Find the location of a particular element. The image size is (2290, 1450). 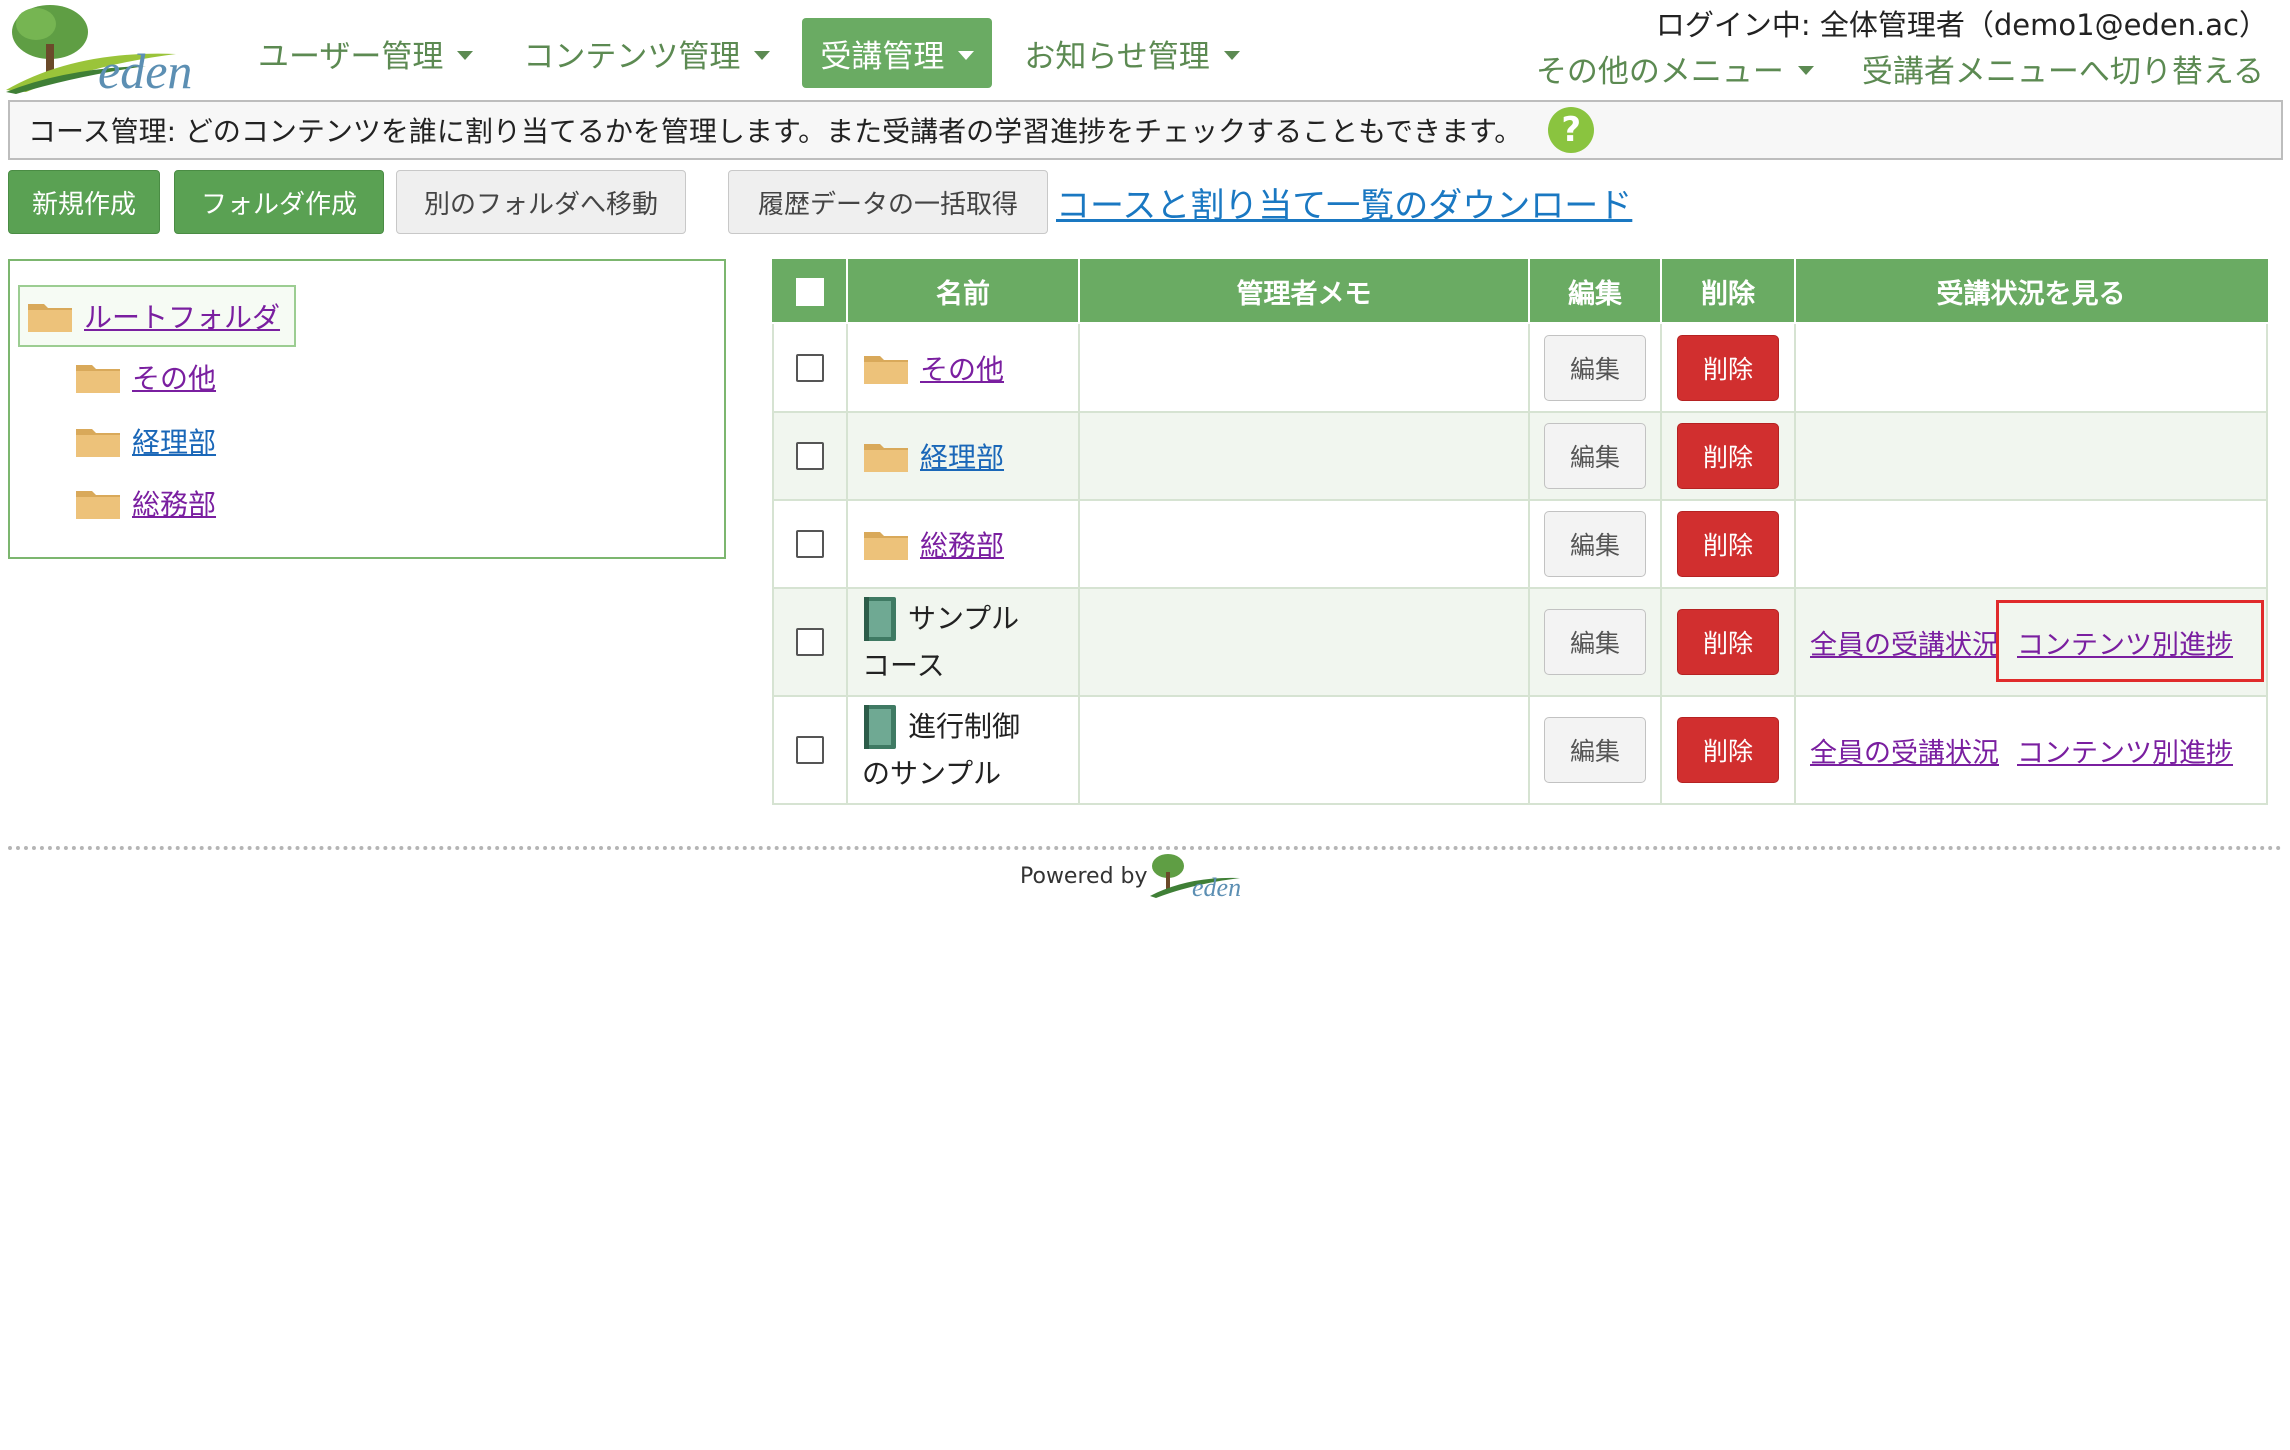

tree-root-folder: ルートフォルダ is located at coordinates (157, 316).